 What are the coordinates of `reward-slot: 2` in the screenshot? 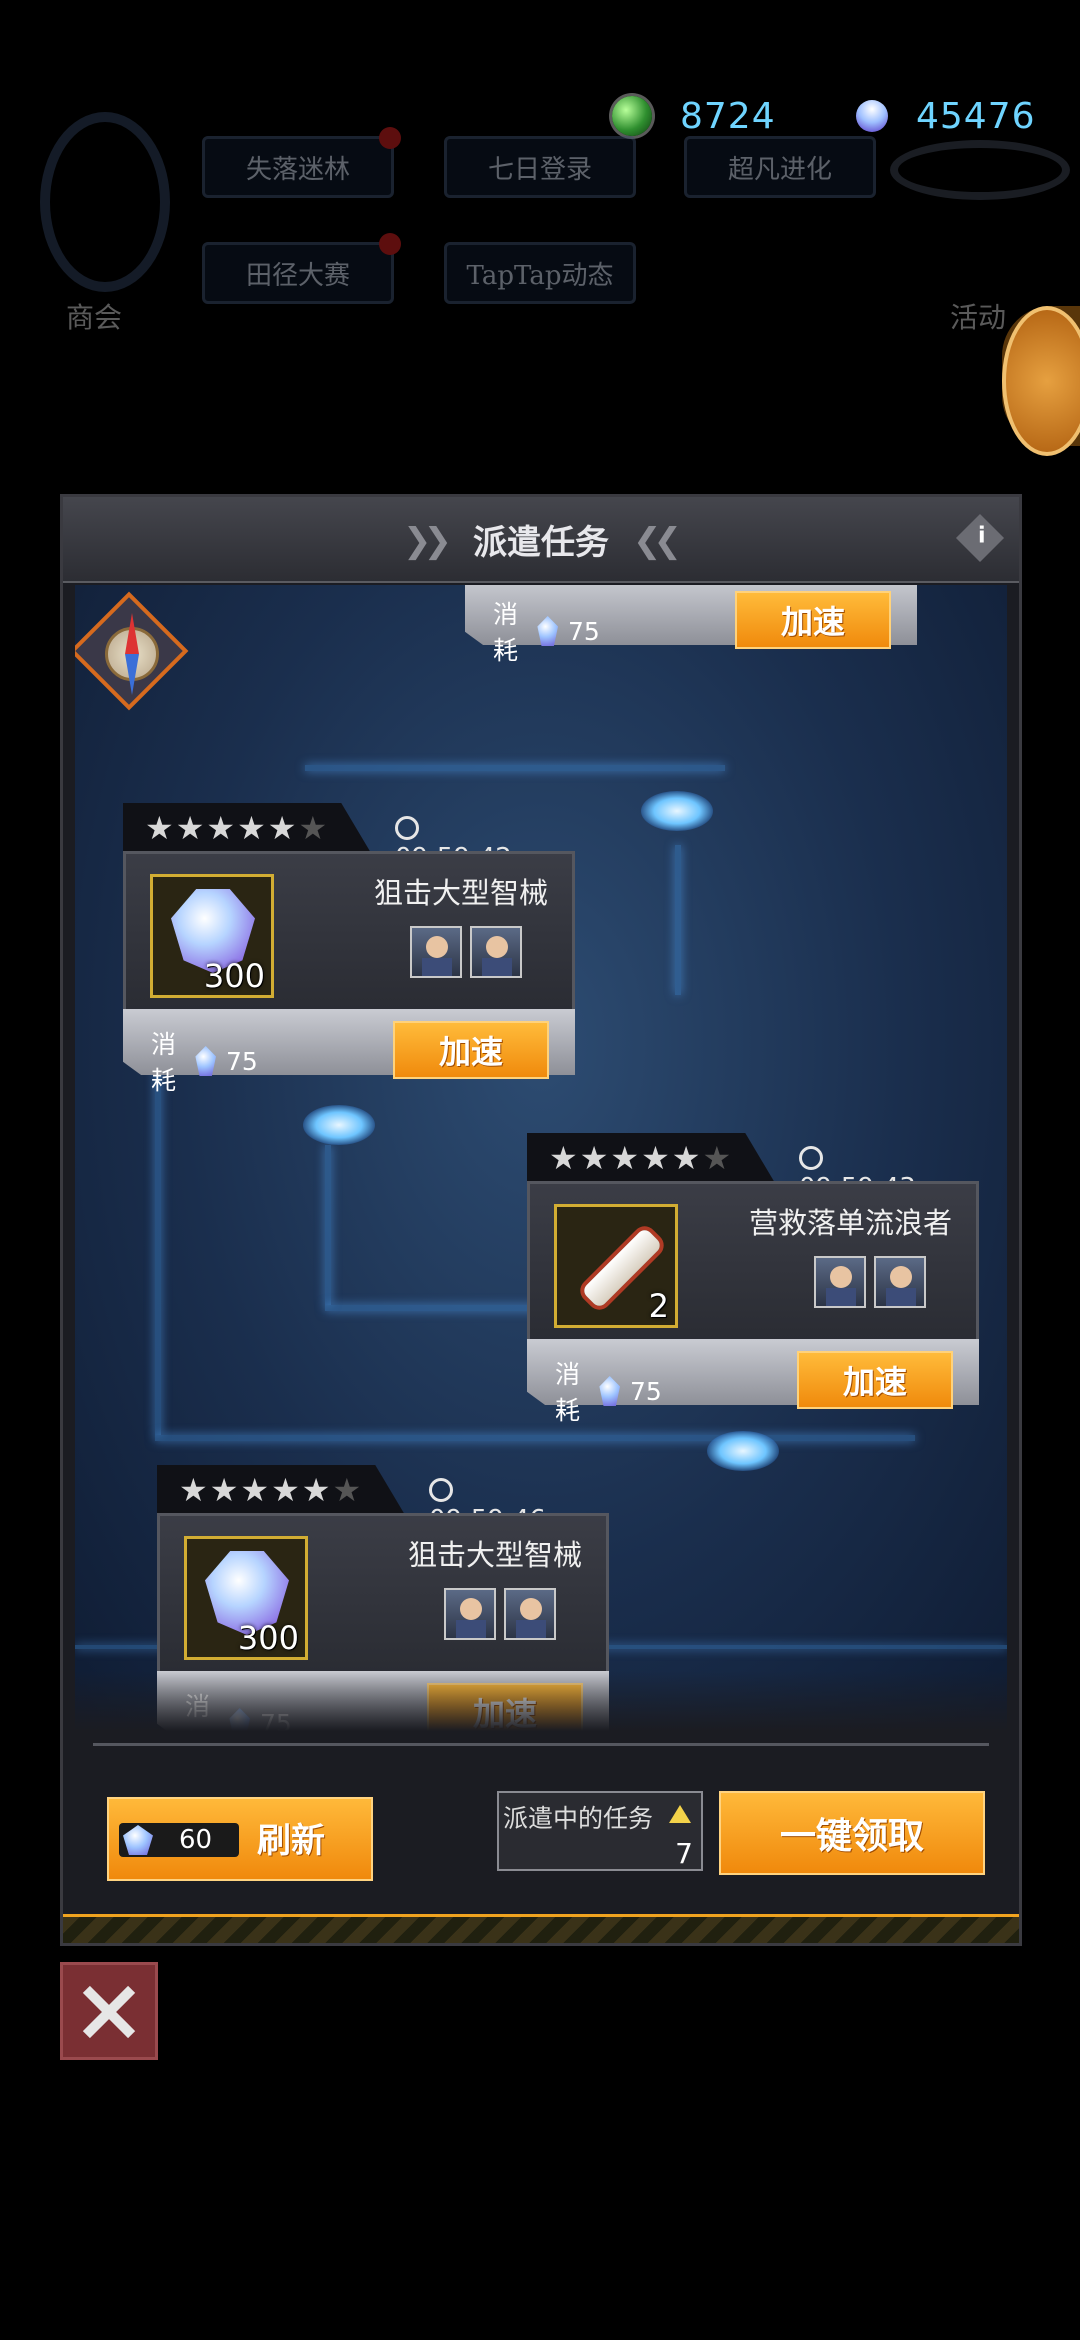 It's located at (616, 1266).